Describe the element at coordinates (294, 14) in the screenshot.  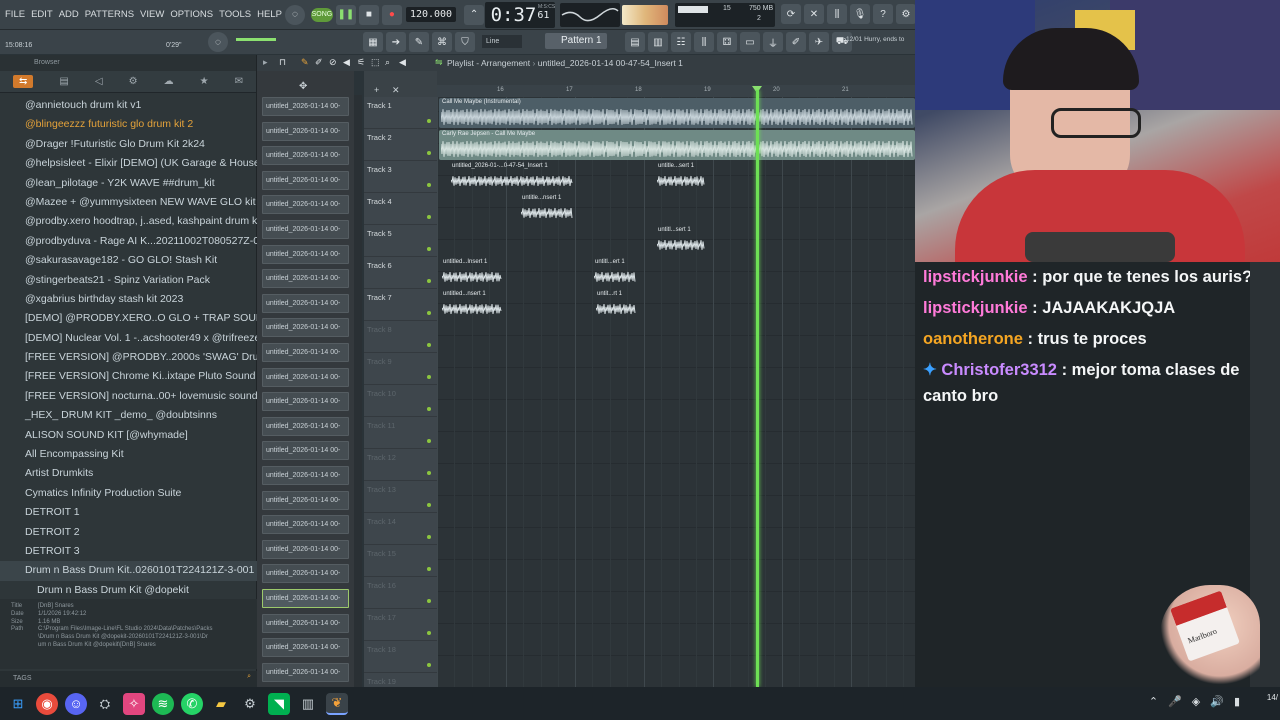
I see `metronome-knob-icon: ◌` at that location.